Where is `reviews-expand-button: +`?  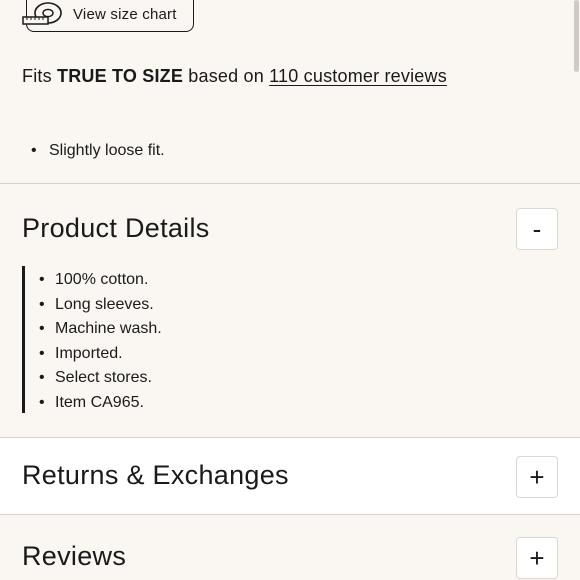 reviews-expand-button: + is located at coordinates (537, 558).